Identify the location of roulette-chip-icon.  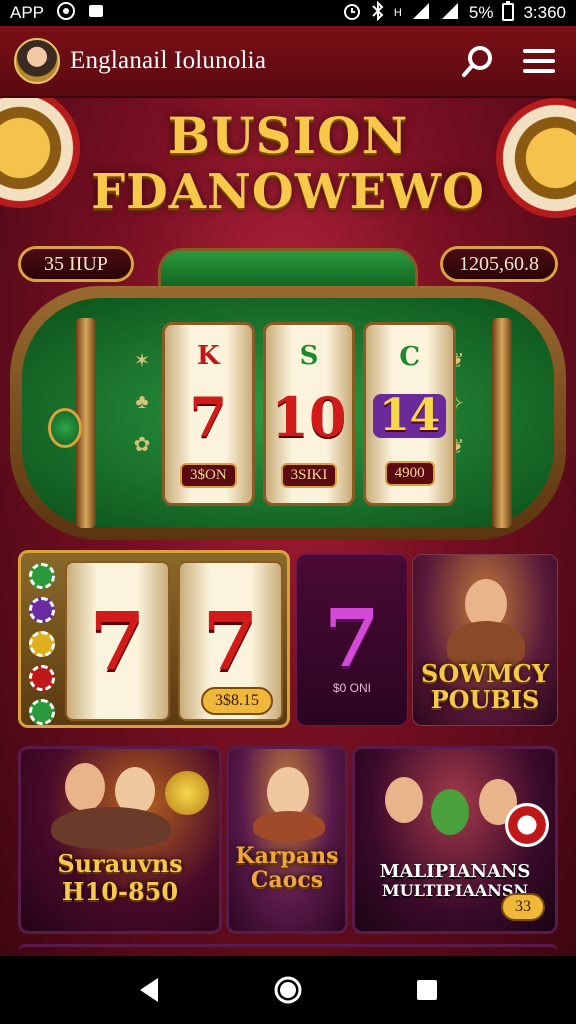
(527, 825).